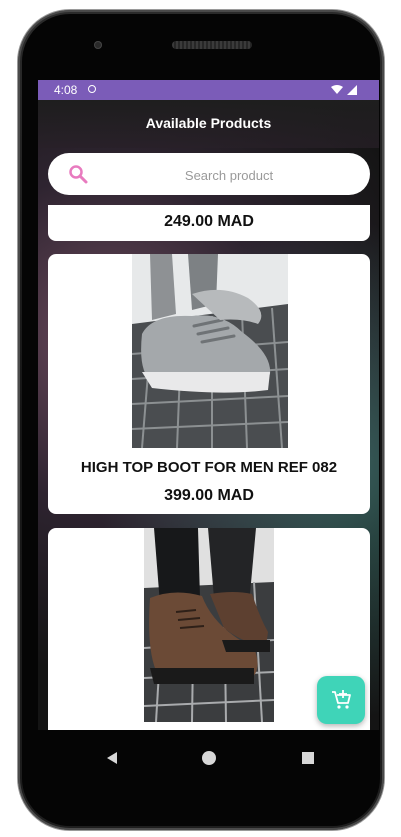 The height and width of the screenshot is (837, 401). I want to click on status-bar: 4:08, so click(208, 90).